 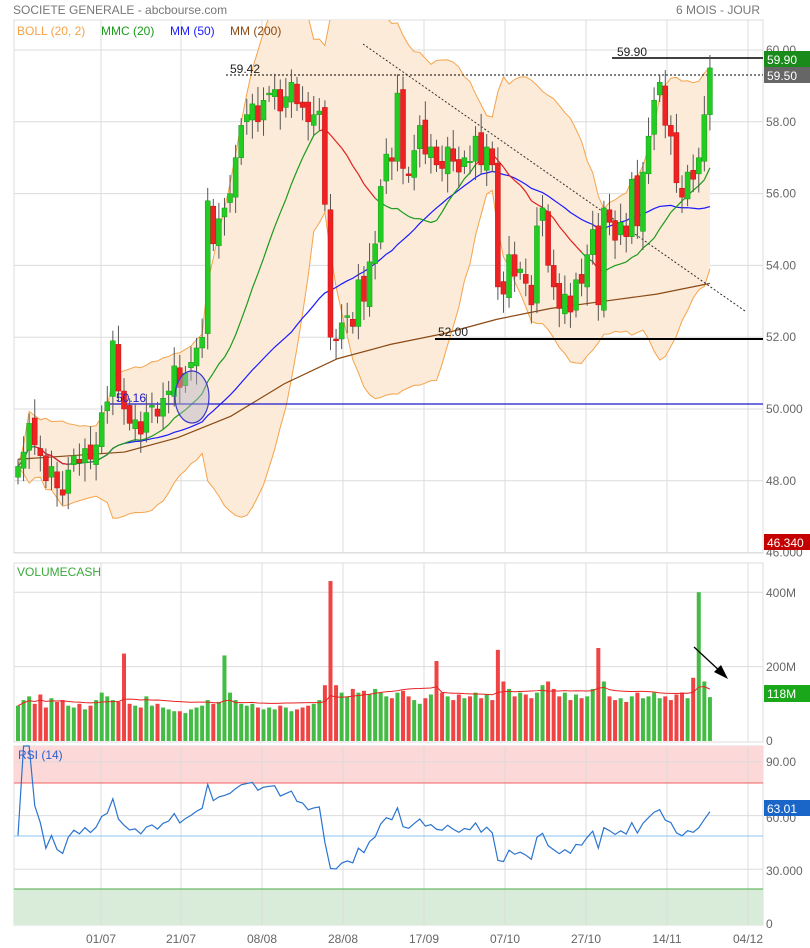 What do you see at coordinates (51, 31) in the screenshot?
I see `legend-boll: BOLL (20, 2)` at bounding box center [51, 31].